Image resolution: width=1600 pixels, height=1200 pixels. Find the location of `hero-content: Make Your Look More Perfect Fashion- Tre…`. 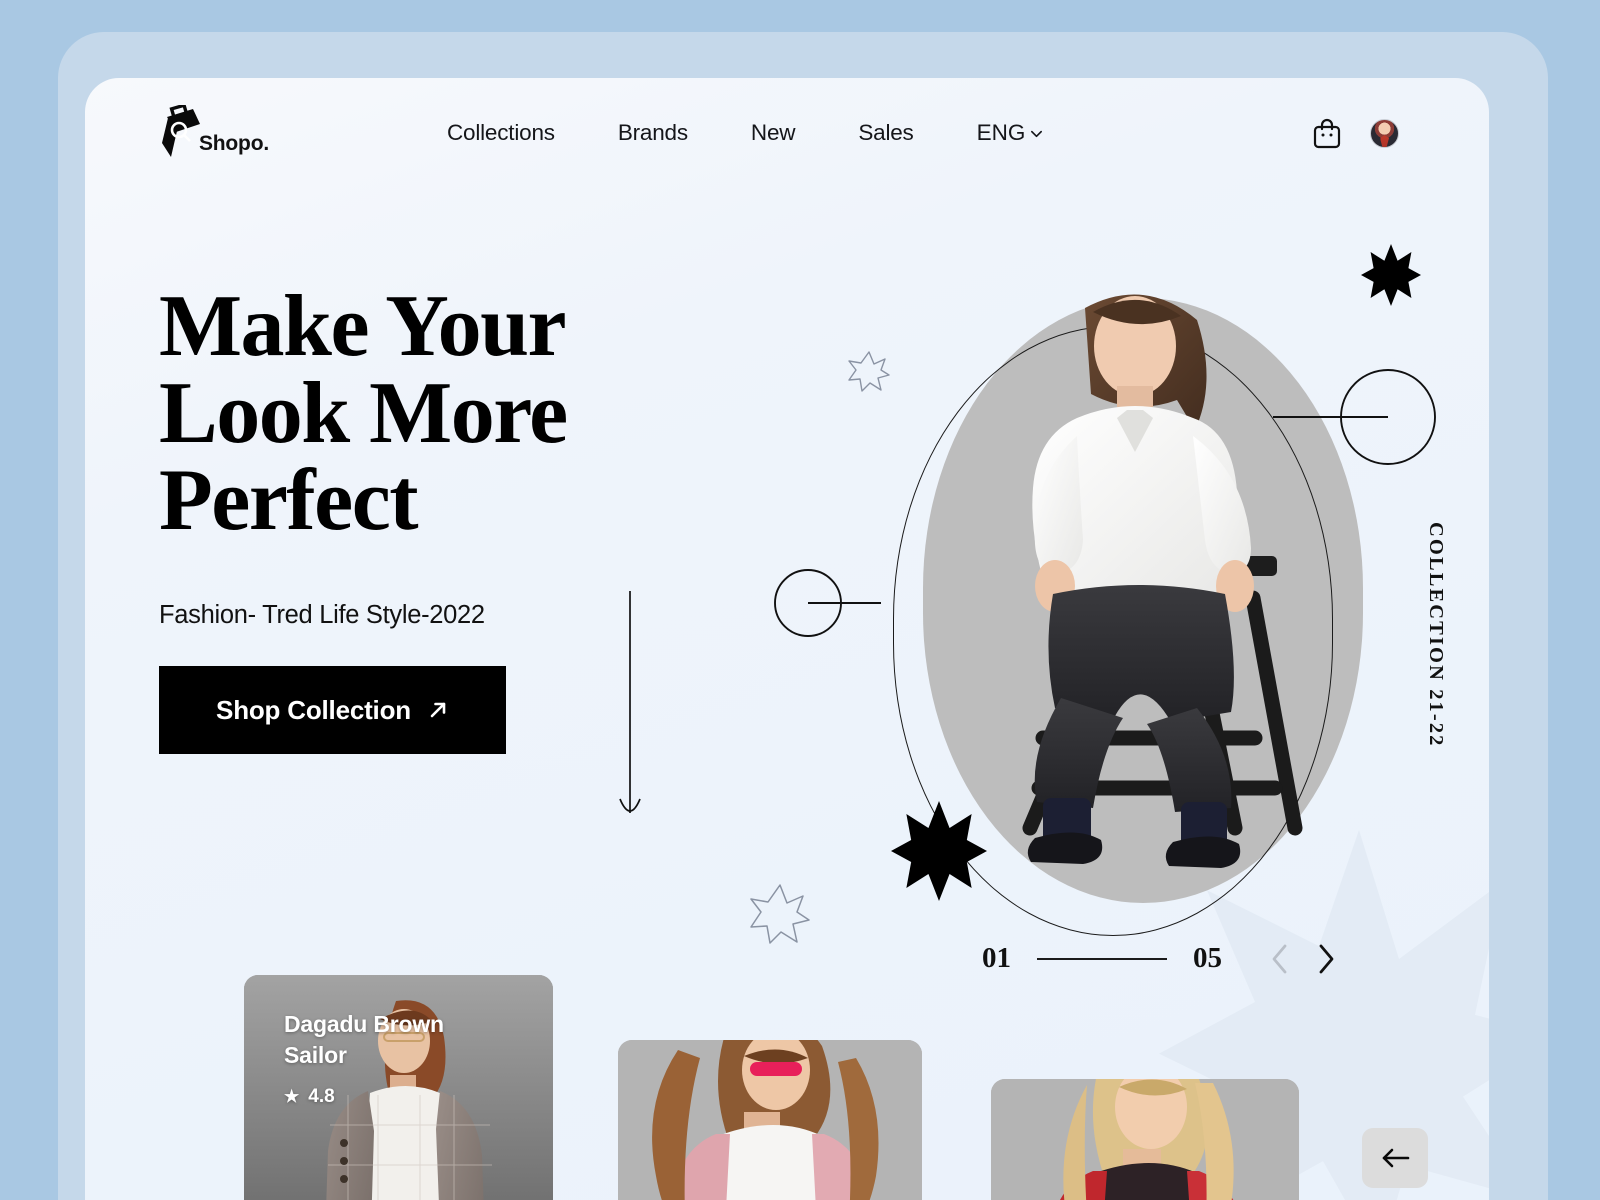

hero-content: Make Your Look More Perfect Fashion- Tre… is located at coordinates (439, 516).